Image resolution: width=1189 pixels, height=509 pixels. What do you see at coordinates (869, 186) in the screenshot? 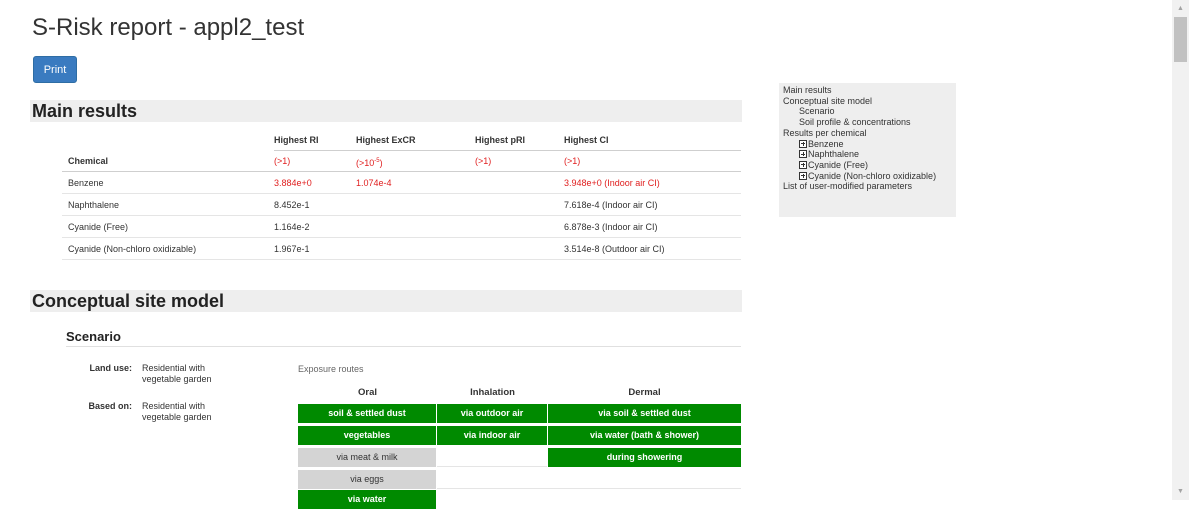
I see `toc-link-user-modified-parameters: List of user-modified parameters` at bounding box center [869, 186].